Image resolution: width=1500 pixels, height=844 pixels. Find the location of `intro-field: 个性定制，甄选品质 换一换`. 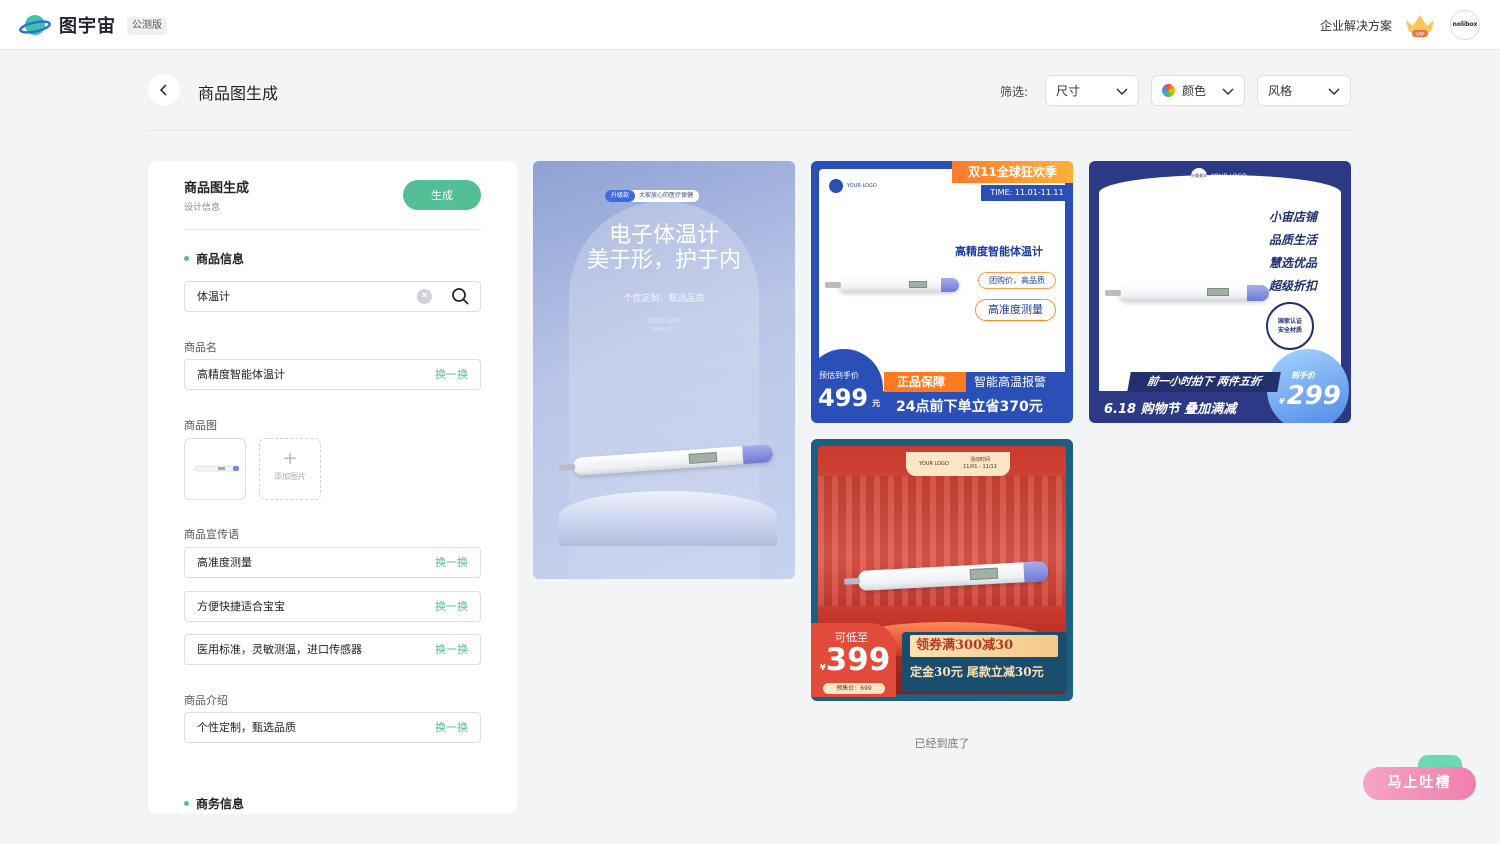

intro-field: 个性定制，甄选品质 换一换 is located at coordinates (332, 727).